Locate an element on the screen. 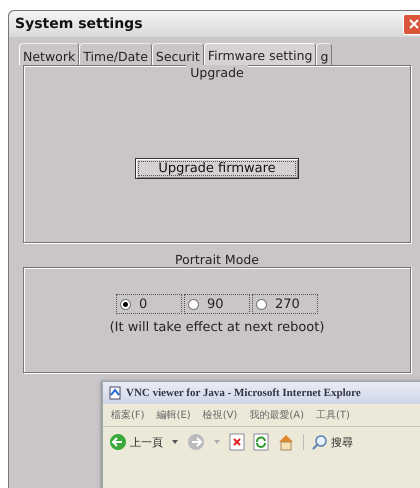  search-icon is located at coordinates (320, 442).